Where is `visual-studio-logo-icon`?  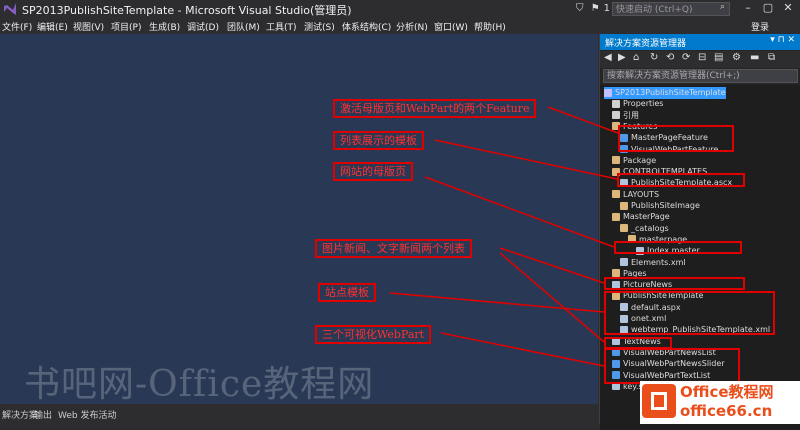
visual-studio-logo-icon is located at coordinates (10, 9).